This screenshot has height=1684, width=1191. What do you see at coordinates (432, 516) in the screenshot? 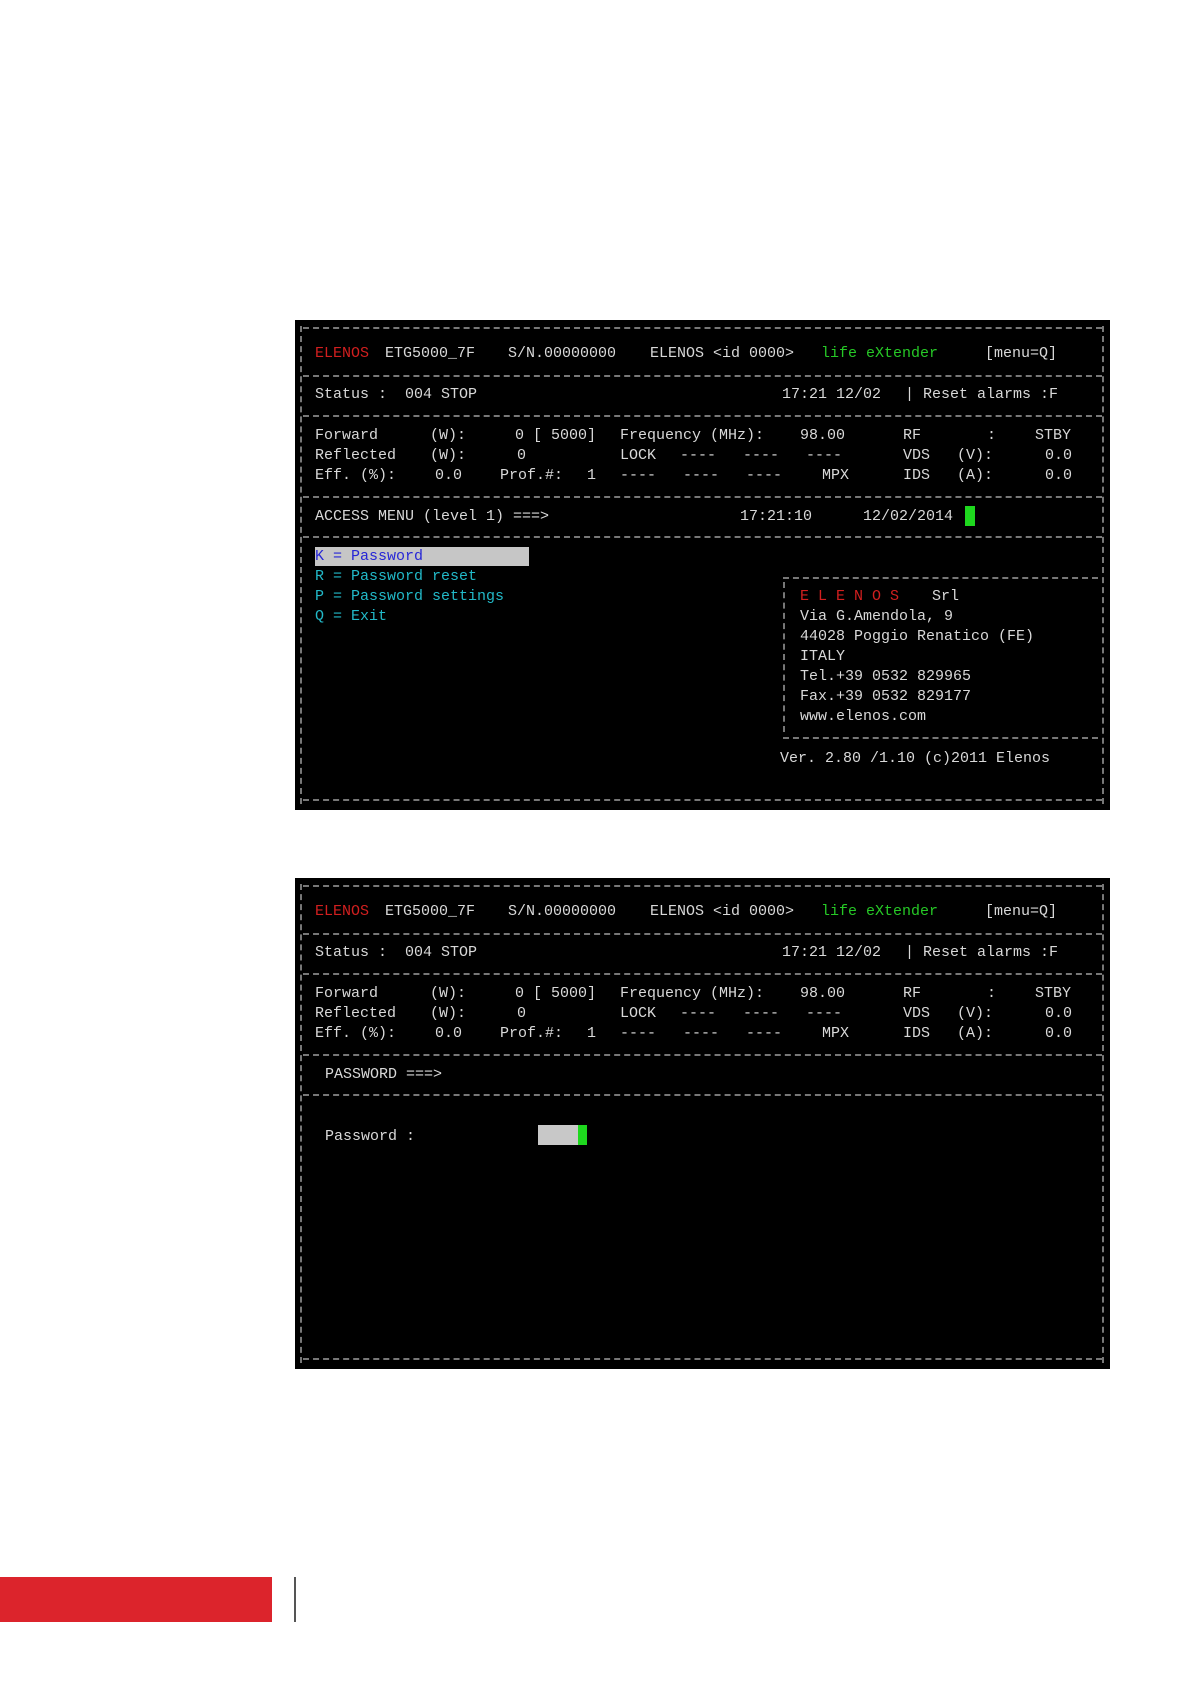
I see `access-menu-title: ACCESS MENU (level 1) ===>` at bounding box center [432, 516].